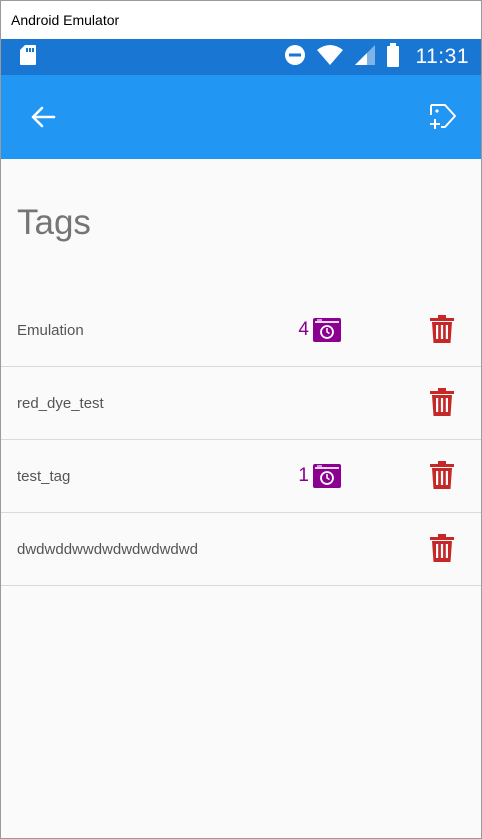  I want to click on wifi-icon, so click(330, 57).